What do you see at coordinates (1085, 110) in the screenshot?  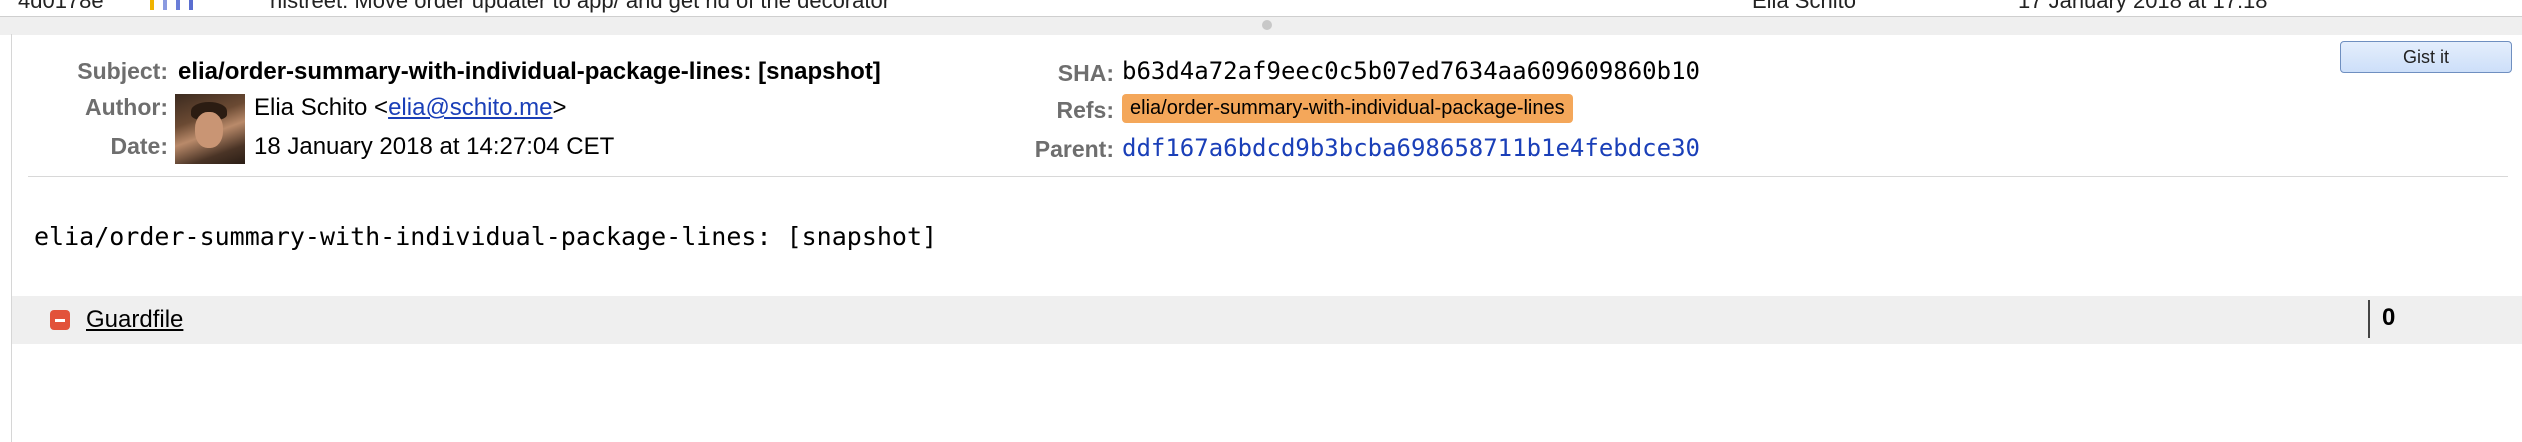 I see `refs-label: Refs:` at bounding box center [1085, 110].